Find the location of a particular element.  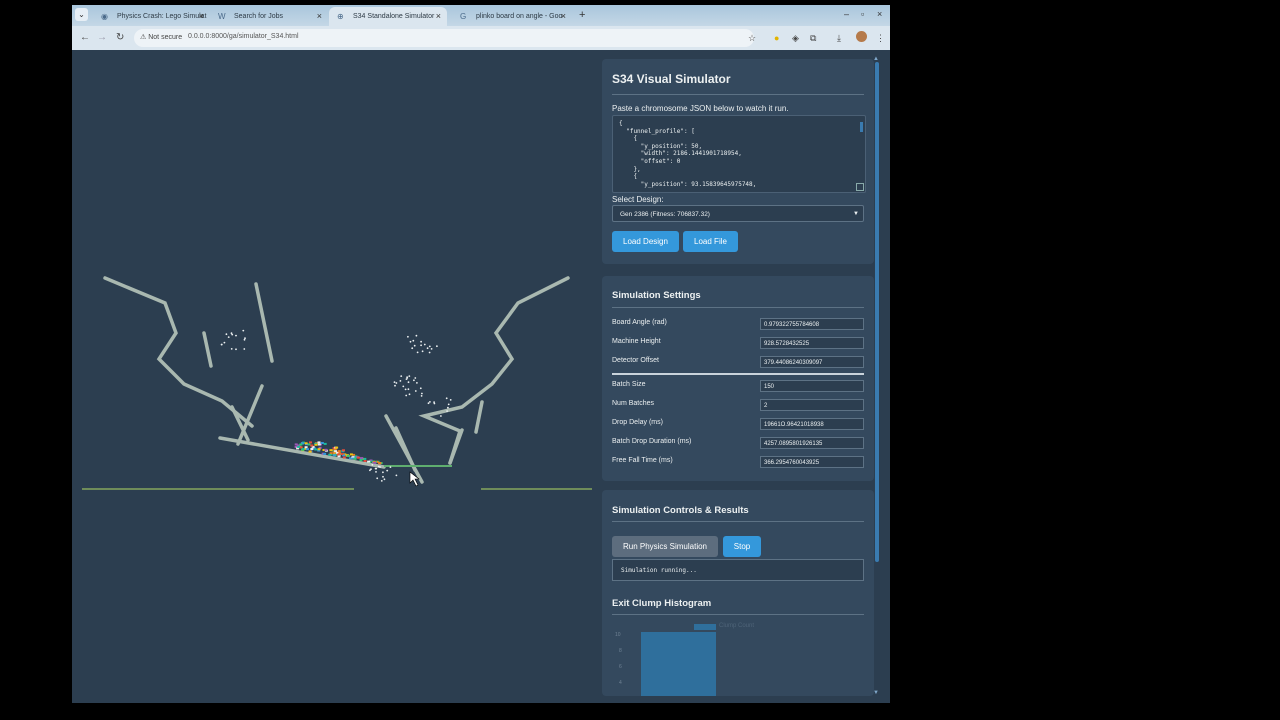

load-design-button: Load Design is located at coordinates (645, 241).